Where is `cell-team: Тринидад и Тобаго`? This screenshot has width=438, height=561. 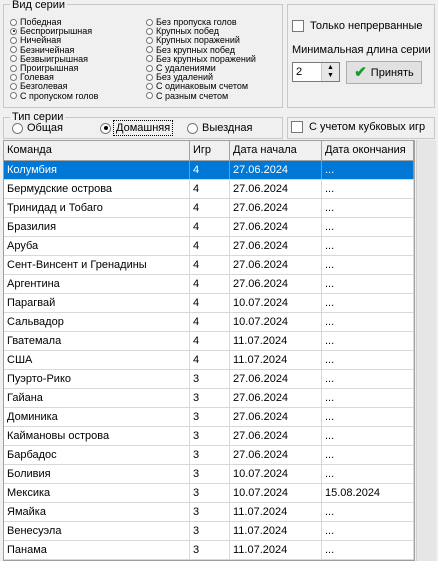 cell-team: Тринидад и Тобаго is located at coordinates (97, 208).